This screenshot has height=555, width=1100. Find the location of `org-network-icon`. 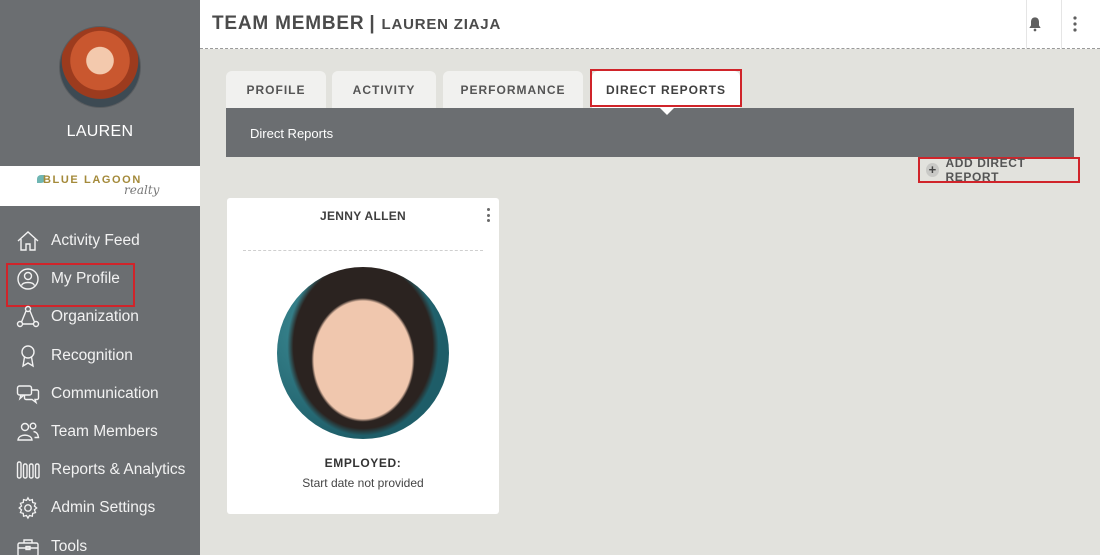

org-network-icon is located at coordinates (28, 317).